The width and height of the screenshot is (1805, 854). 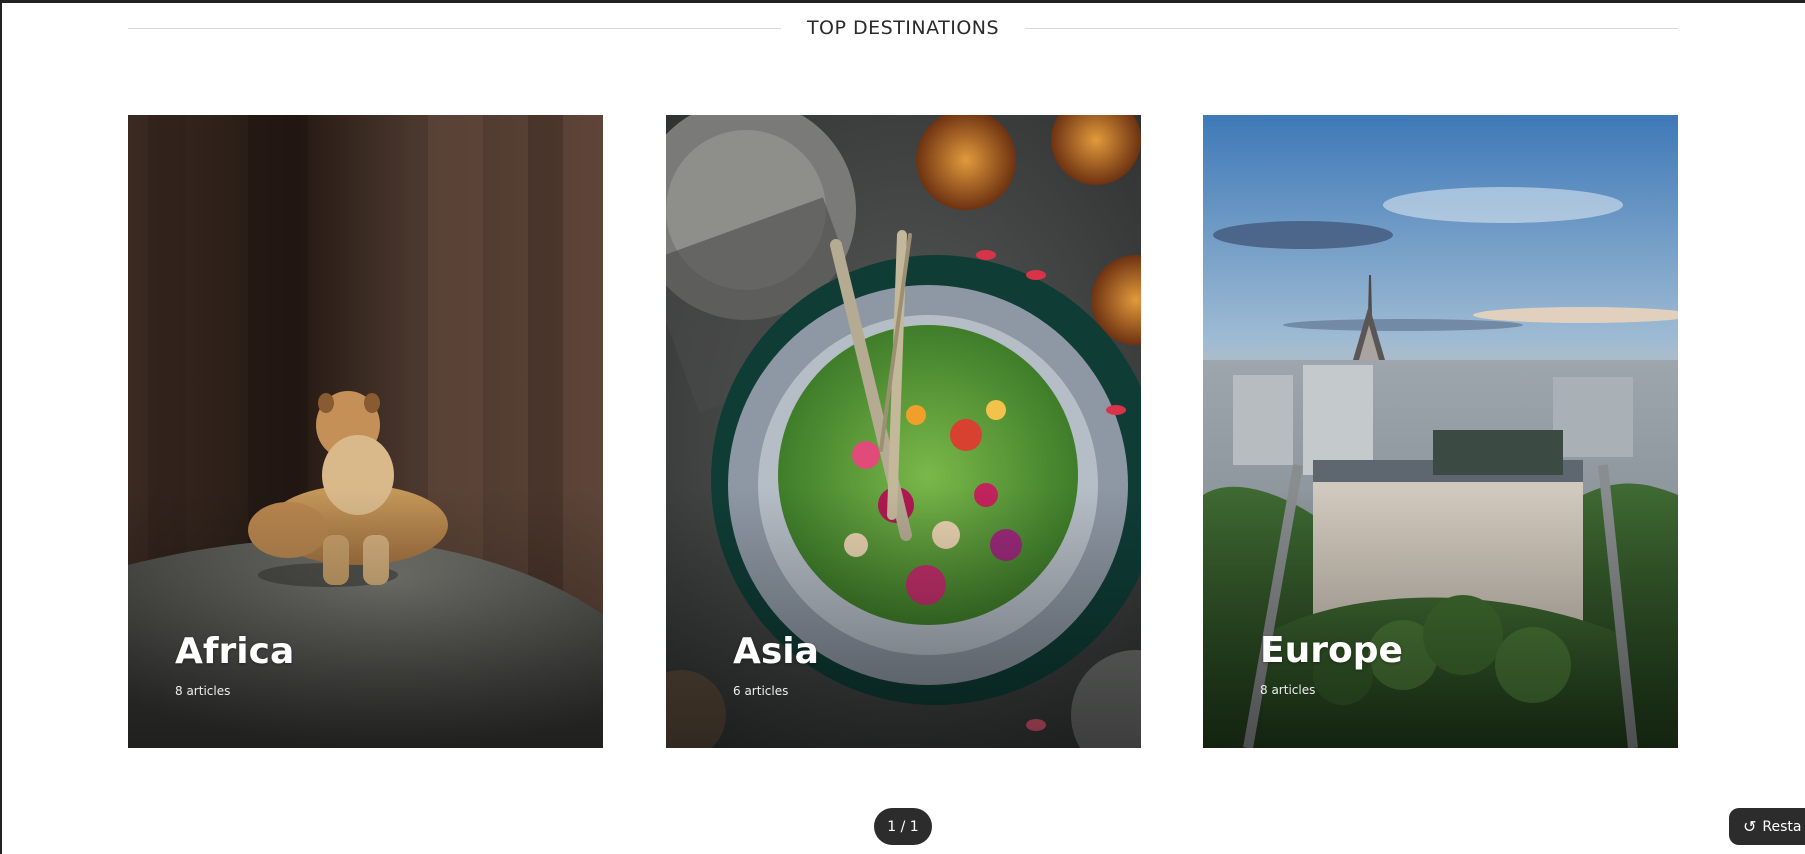 What do you see at coordinates (1331, 650) in the screenshot?
I see `destination-name: Europe` at bounding box center [1331, 650].